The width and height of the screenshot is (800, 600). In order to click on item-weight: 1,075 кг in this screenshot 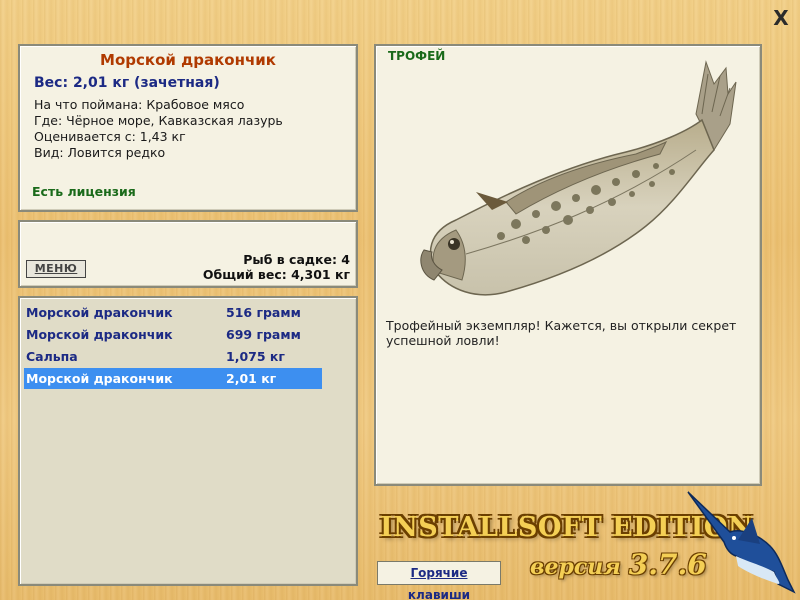, I will do `click(255, 356)`.